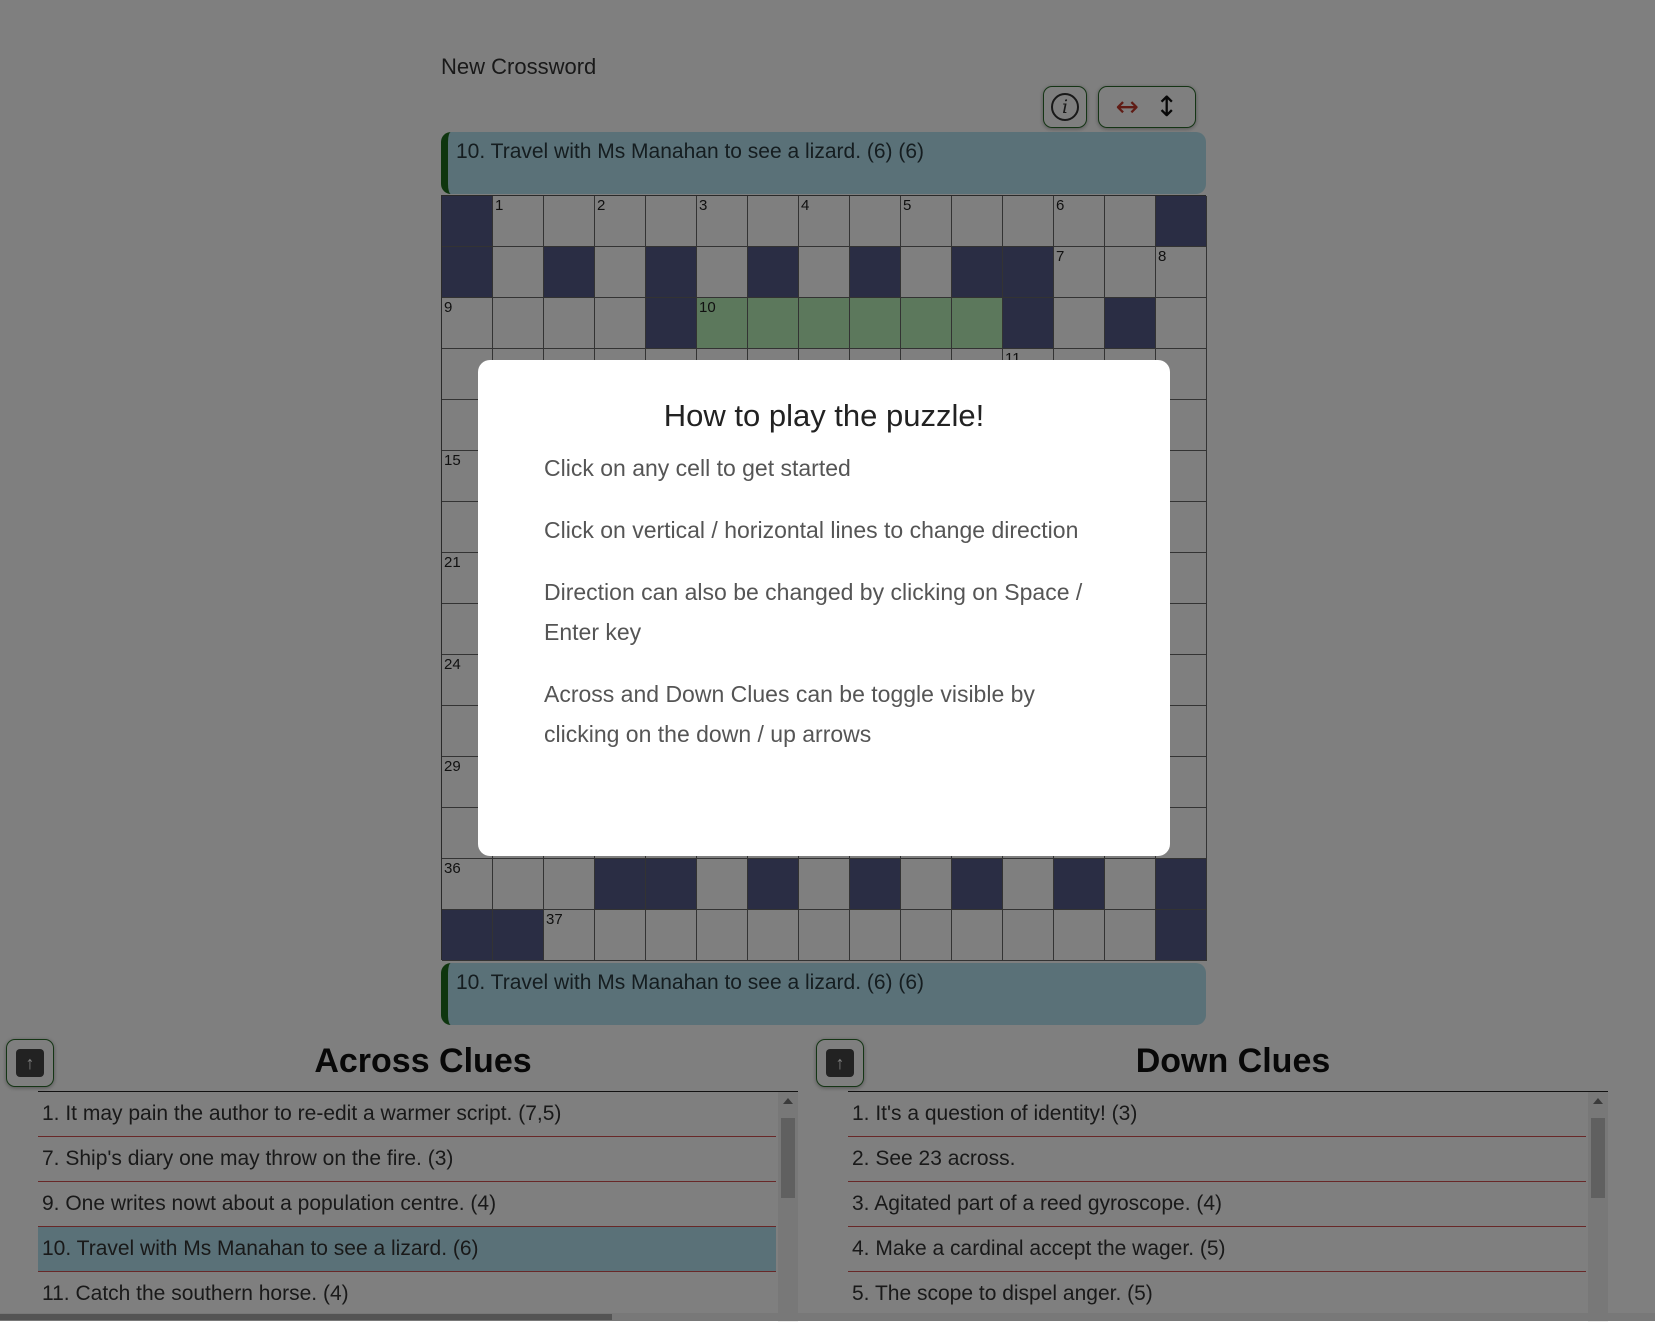 The width and height of the screenshot is (1655, 1322). Describe the element at coordinates (697, 468) in the screenshot. I see `modal-instruction: Click on any cell to get started` at that location.